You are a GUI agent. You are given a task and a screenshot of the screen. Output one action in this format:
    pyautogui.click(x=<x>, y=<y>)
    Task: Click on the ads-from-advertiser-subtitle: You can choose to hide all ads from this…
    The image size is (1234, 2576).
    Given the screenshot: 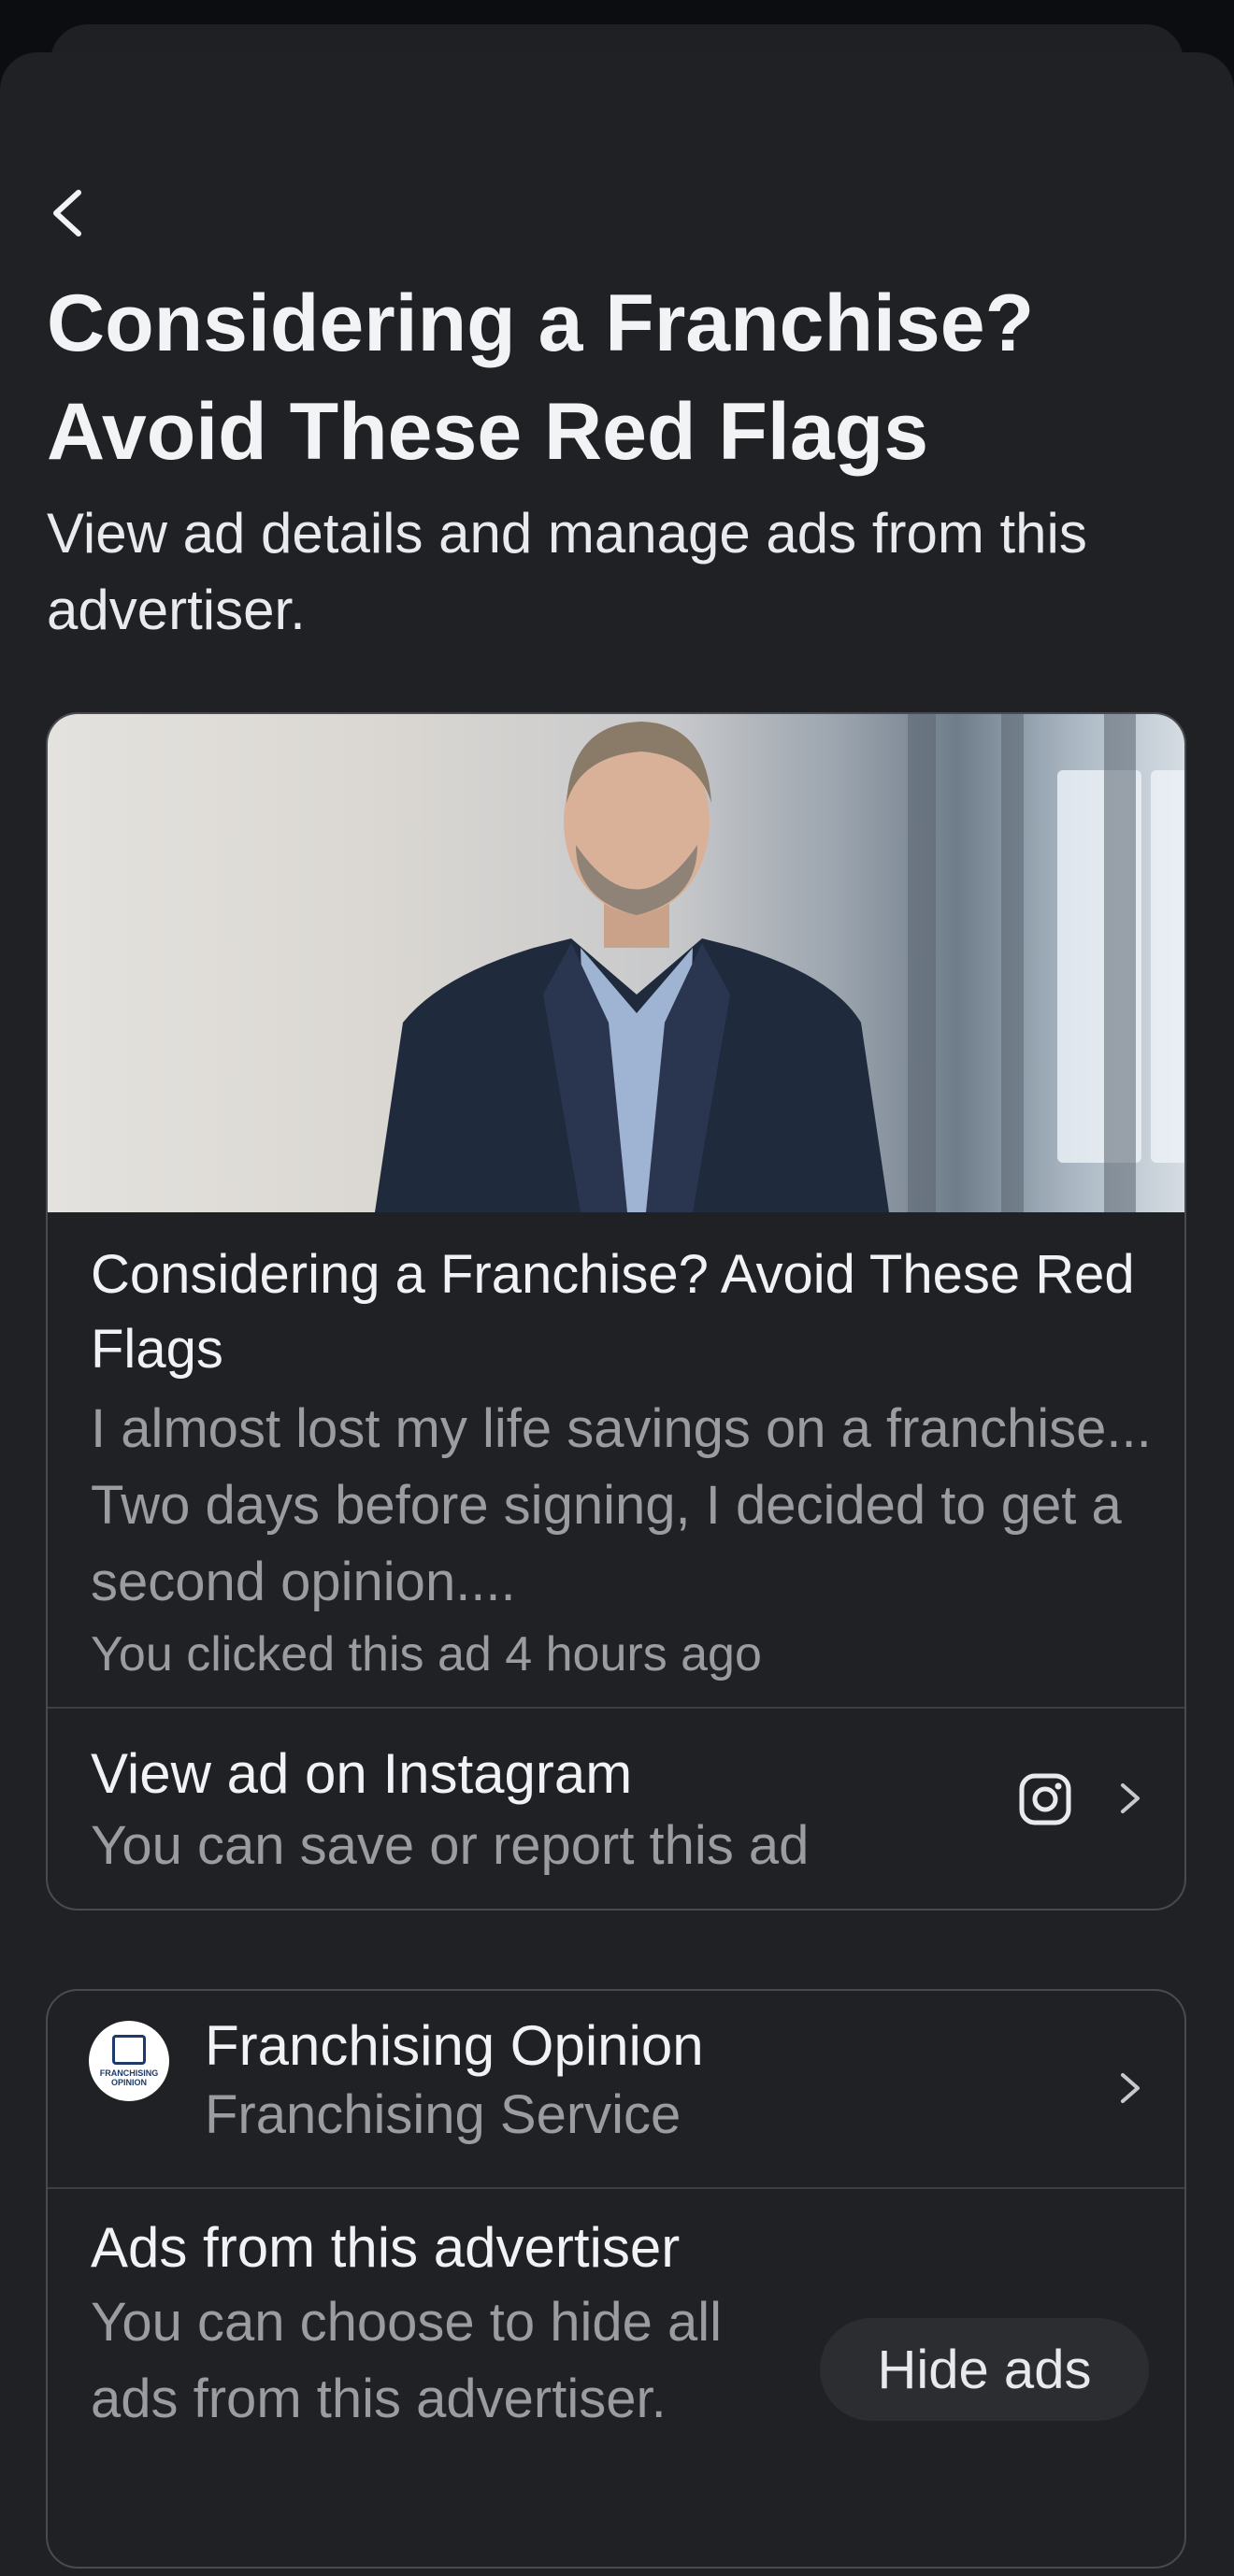 What is the action you would take?
    pyautogui.click(x=407, y=2360)
    